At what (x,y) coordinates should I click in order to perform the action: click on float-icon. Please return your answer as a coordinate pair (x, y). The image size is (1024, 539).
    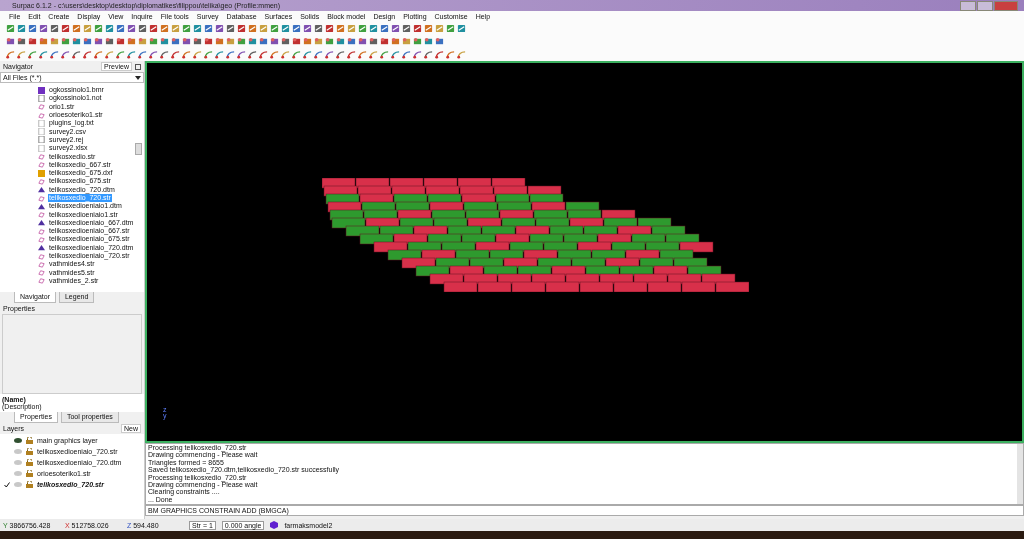
    Looking at the image, I should click on (138, 66).